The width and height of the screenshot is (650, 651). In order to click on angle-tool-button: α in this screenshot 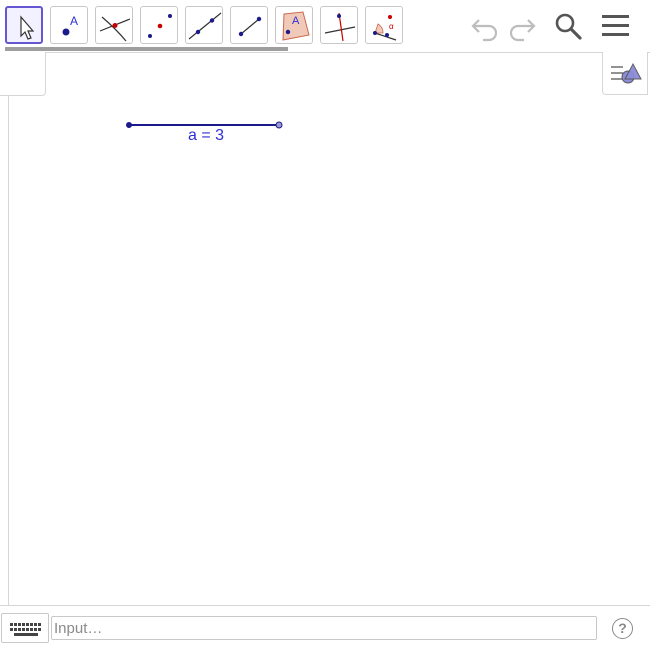, I will do `click(384, 25)`.